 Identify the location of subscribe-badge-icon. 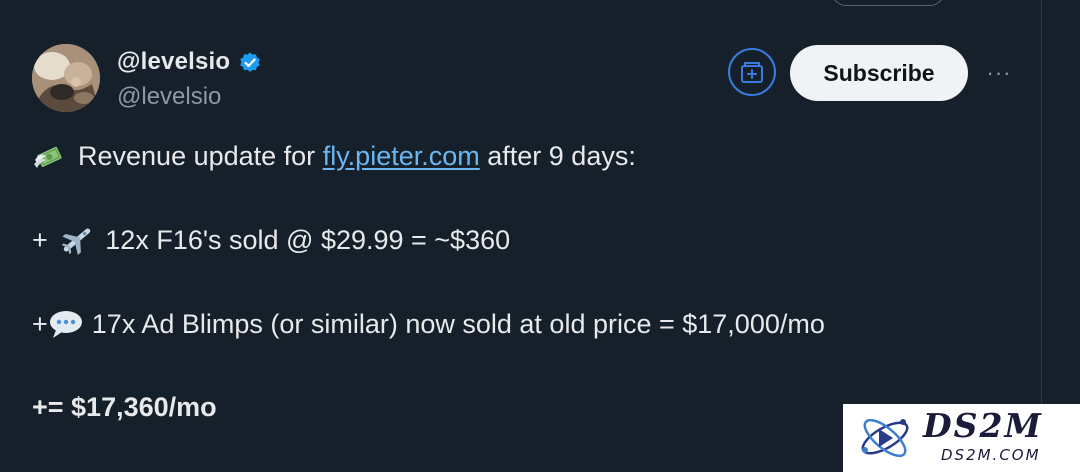
(752, 72).